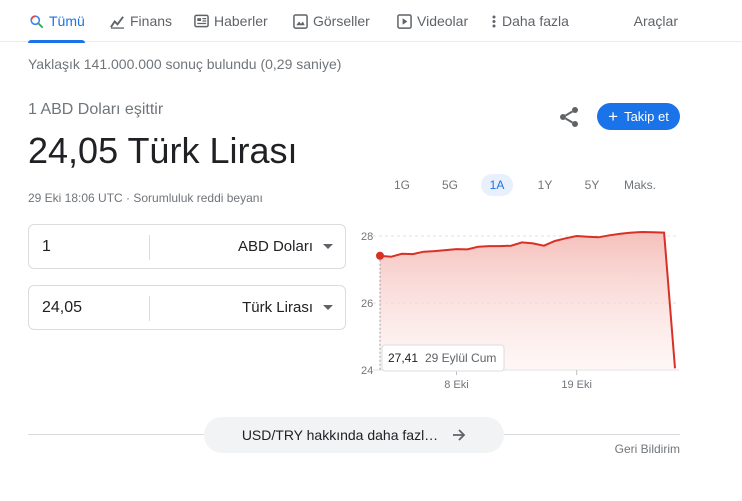 This screenshot has height=501, width=742. Describe the element at coordinates (277, 307) in the screenshot. I see `to-currency-select: Türk Lirası` at that location.